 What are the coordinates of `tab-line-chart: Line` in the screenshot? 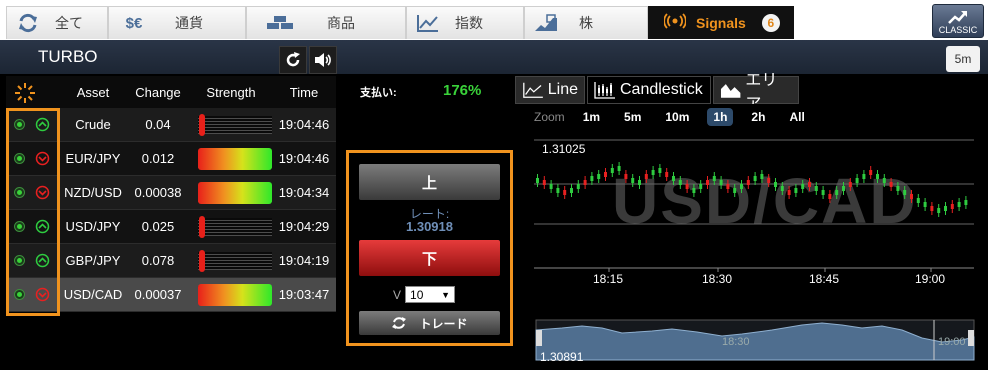 It's located at (550, 90).